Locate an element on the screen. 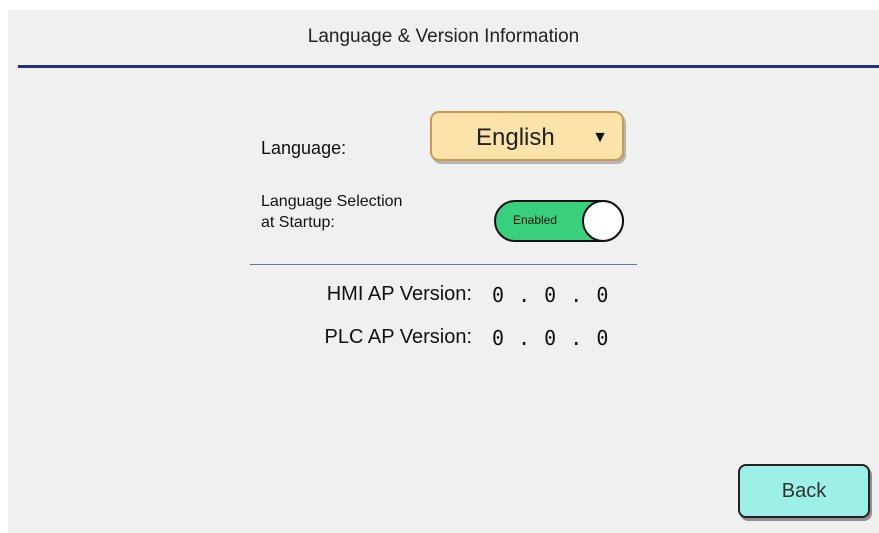 The height and width of the screenshot is (533, 879). toggle-knob is located at coordinates (603, 221).